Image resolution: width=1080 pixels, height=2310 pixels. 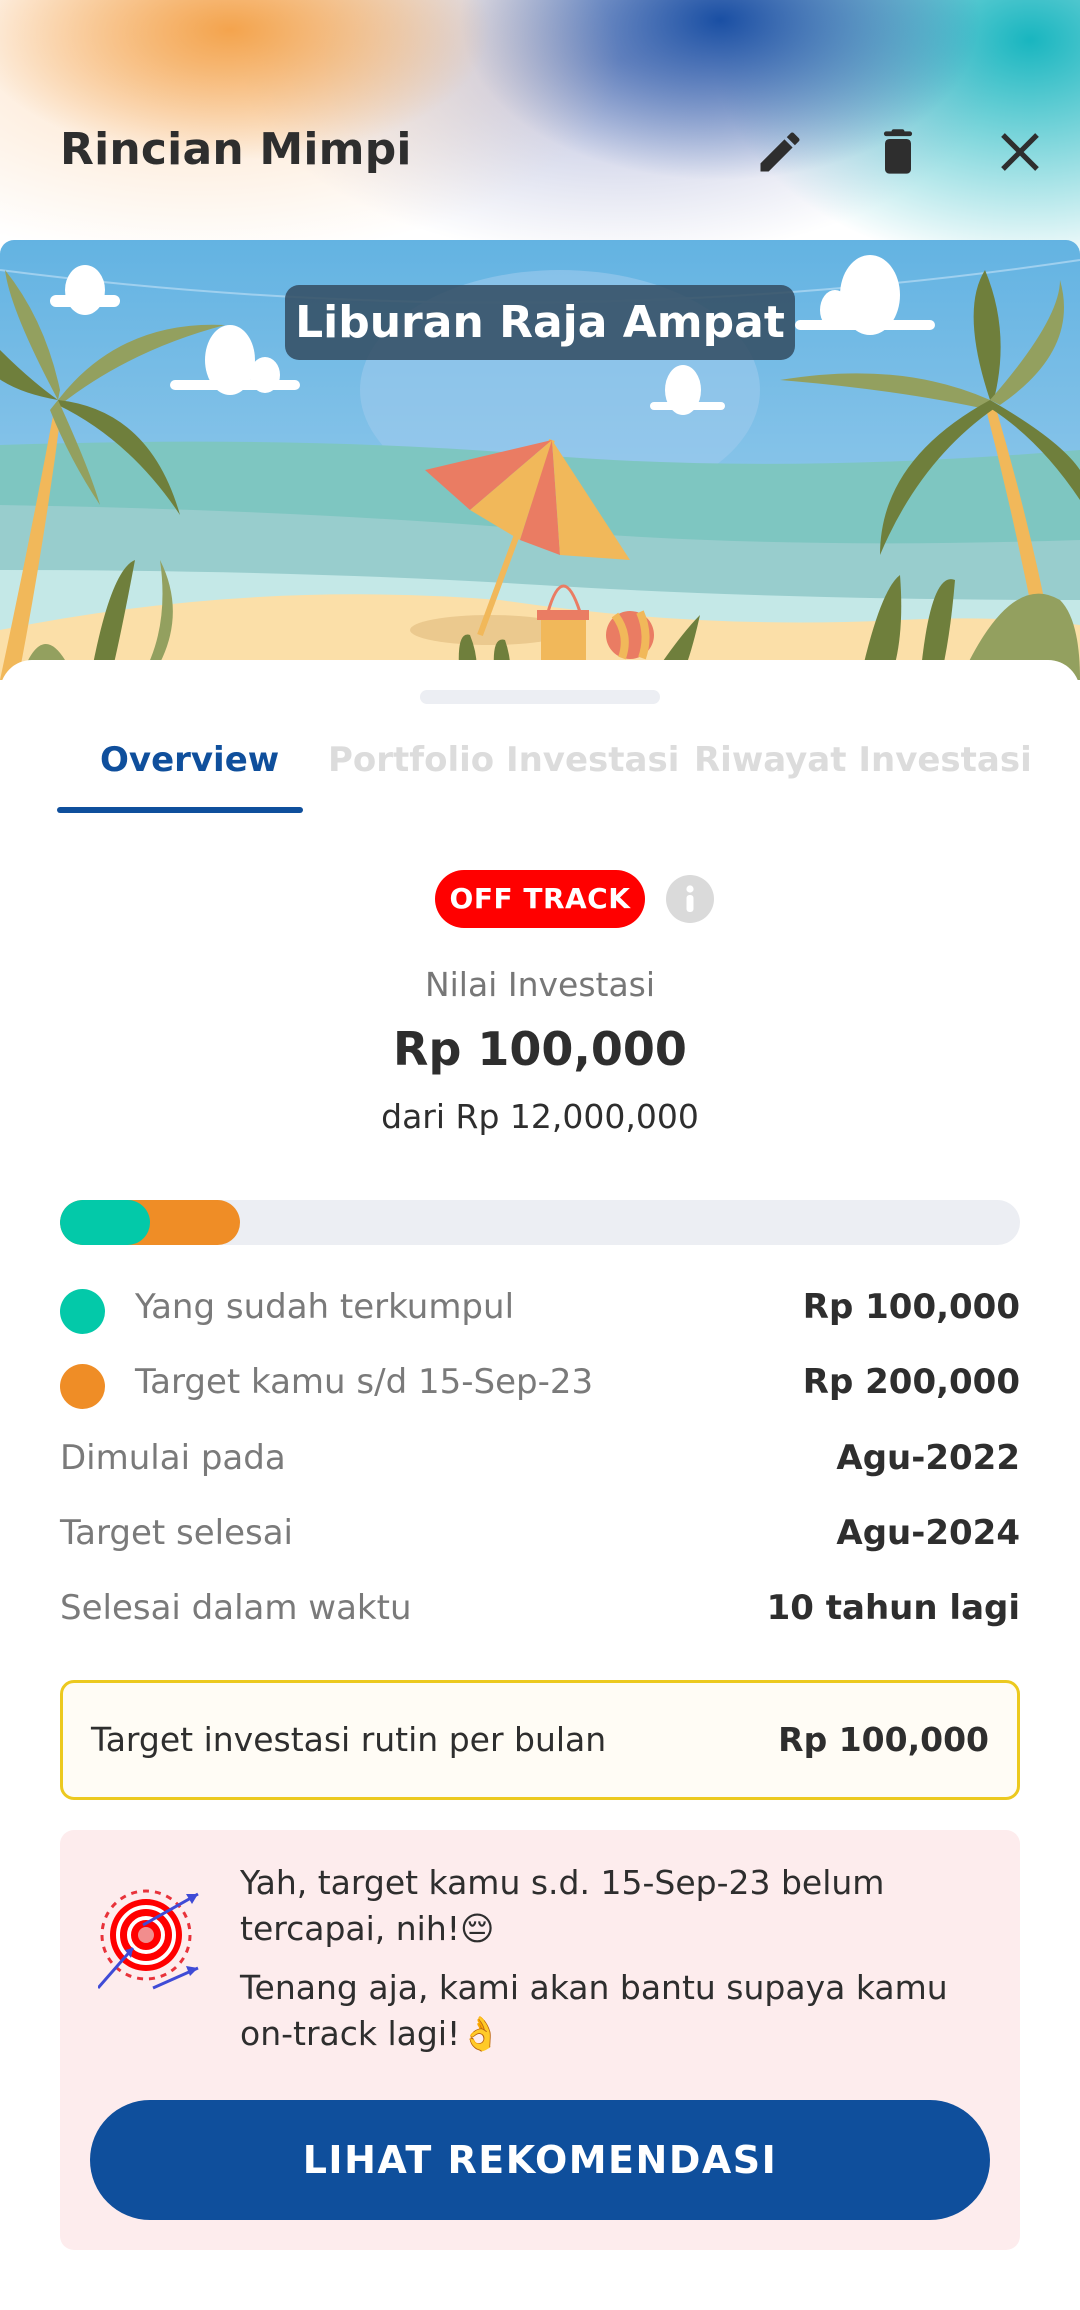 What do you see at coordinates (893, 1608) in the screenshot?
I see `detail-value: 10 tahun lagi` at bounding box center [893, 1608].